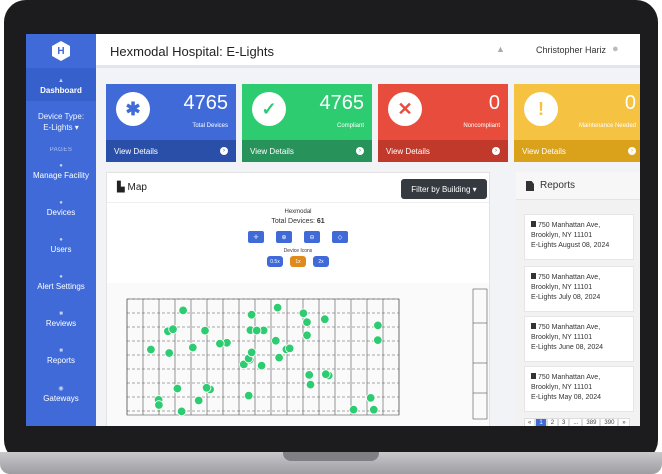 This screenshot has height=474, width=662. Describe the element at coordinates (480, 354) in the screenshot. I see `title-block` at that location.